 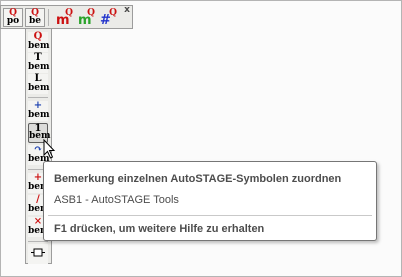 I want to click on pin-icon, so click(x=38, y=252).